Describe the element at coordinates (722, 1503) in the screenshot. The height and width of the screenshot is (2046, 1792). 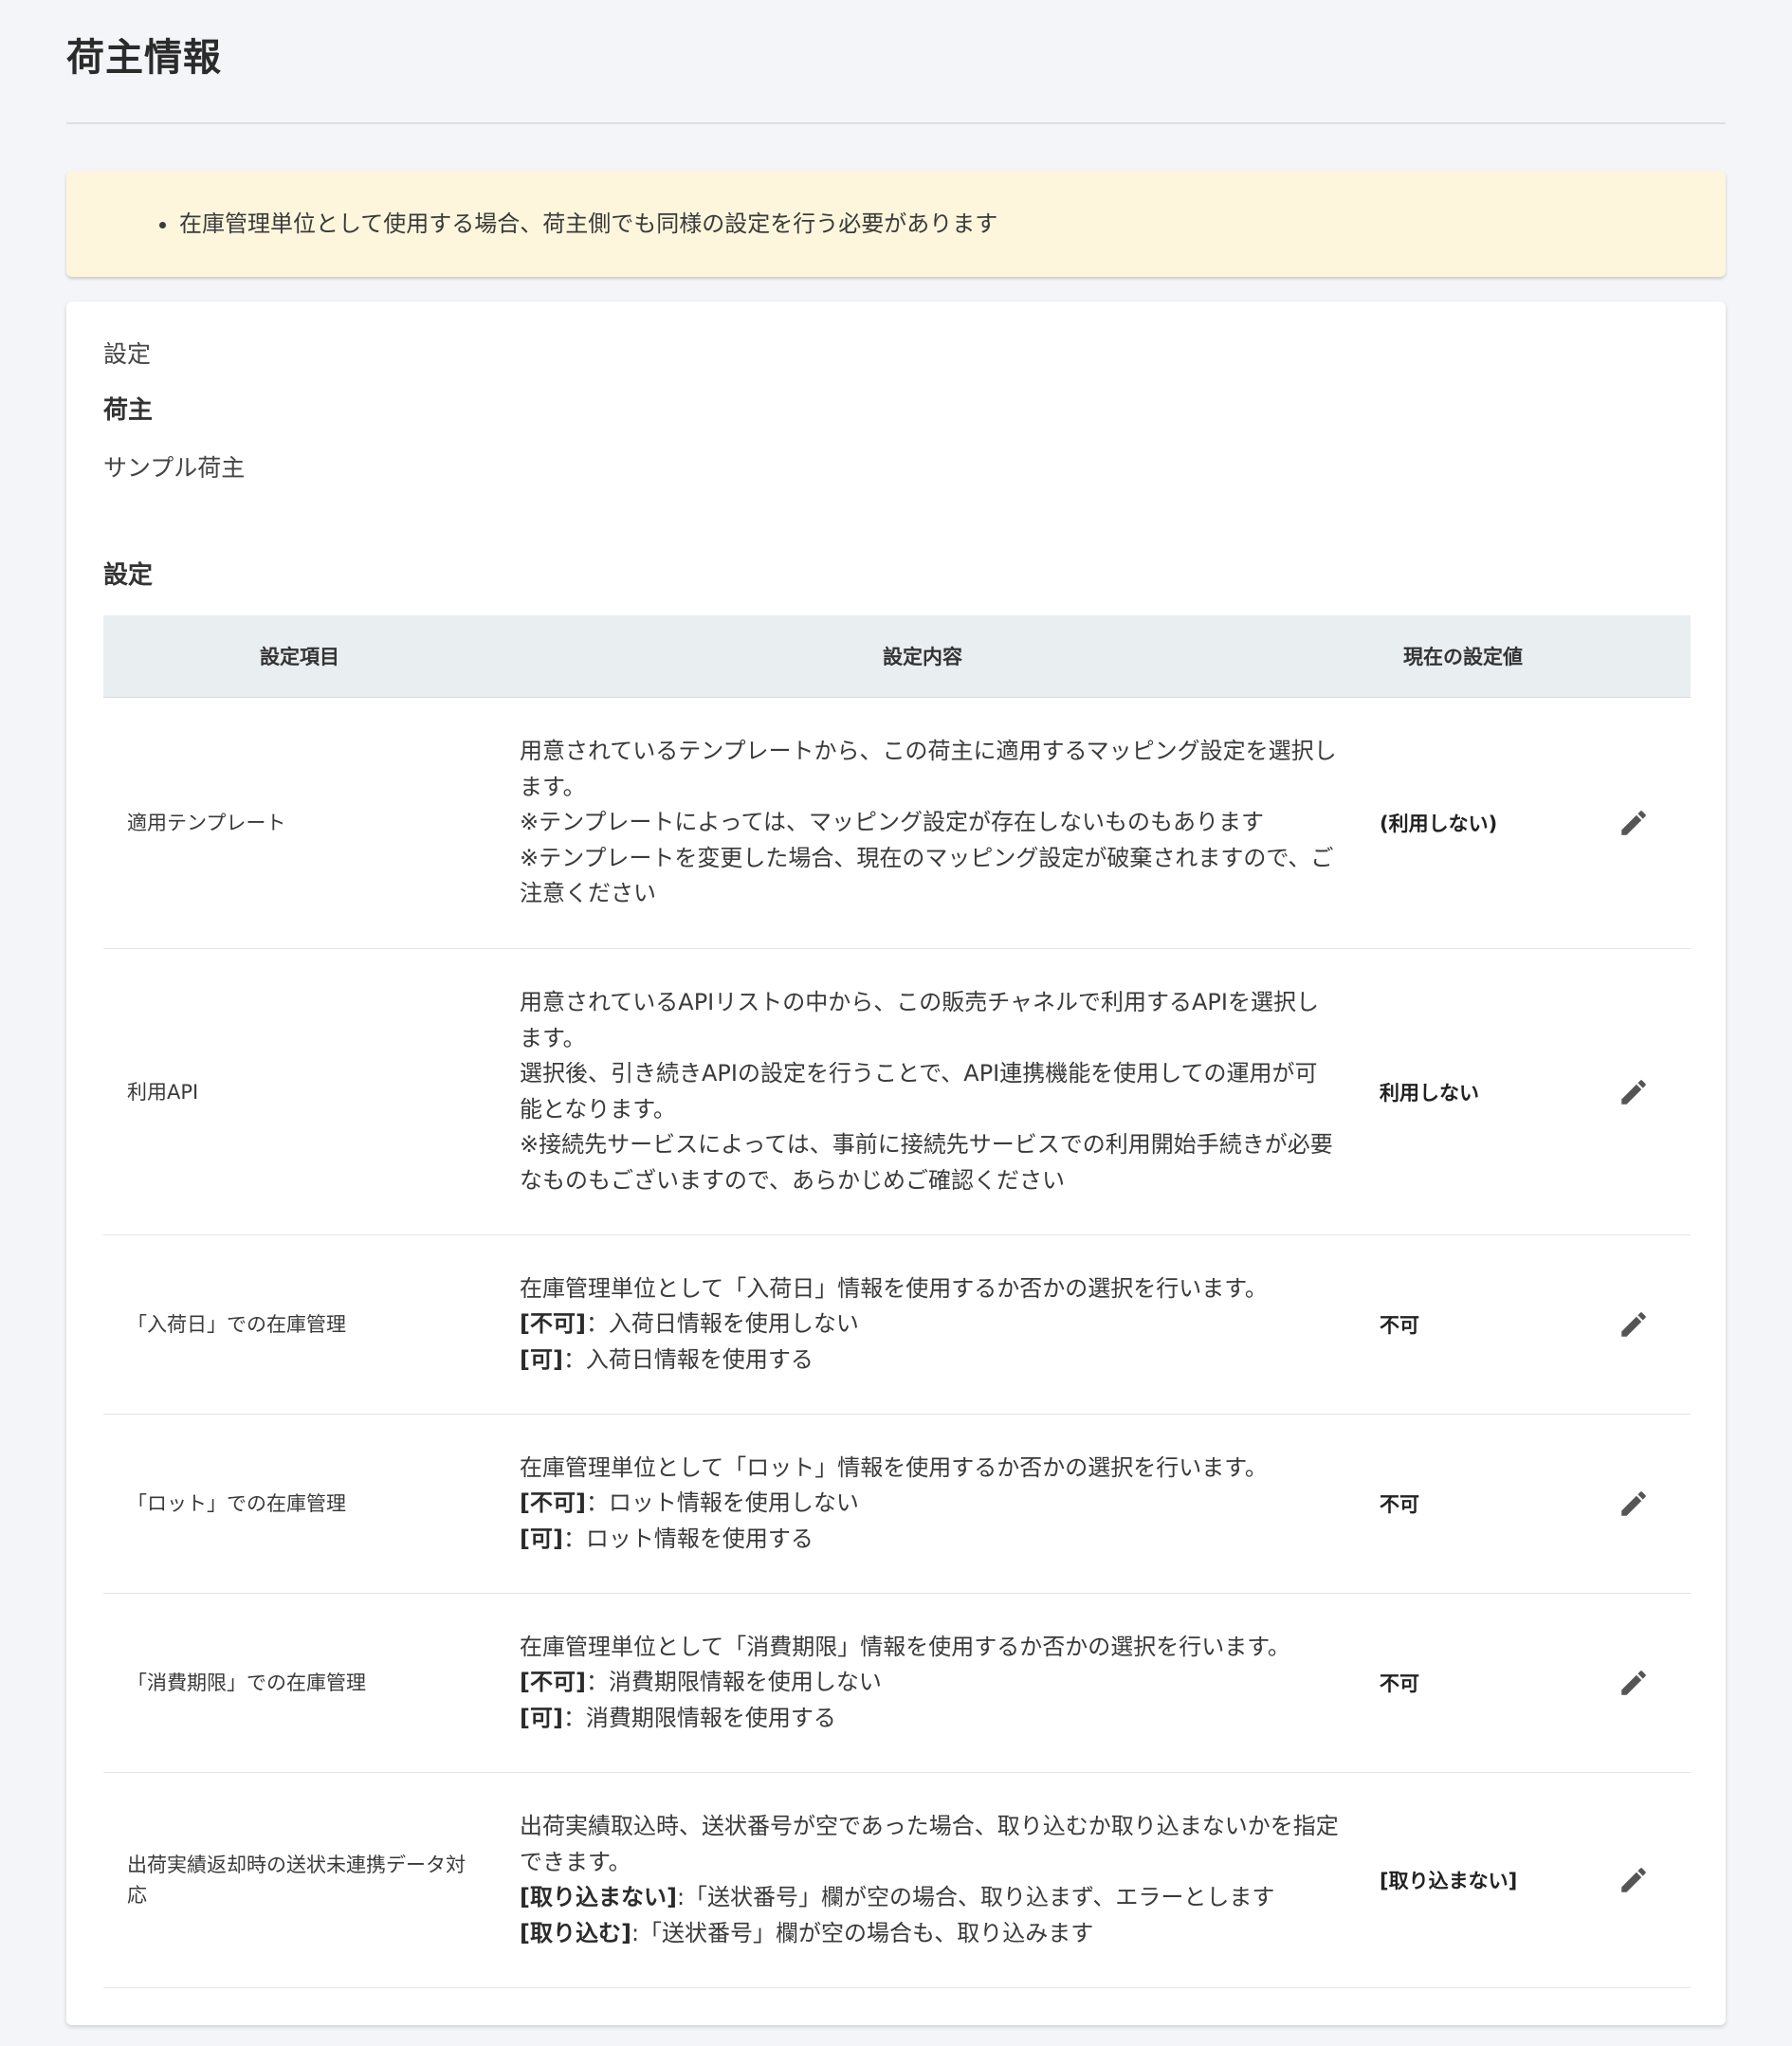
I see `option-text: ：ロット情報を使用しない` at that location.